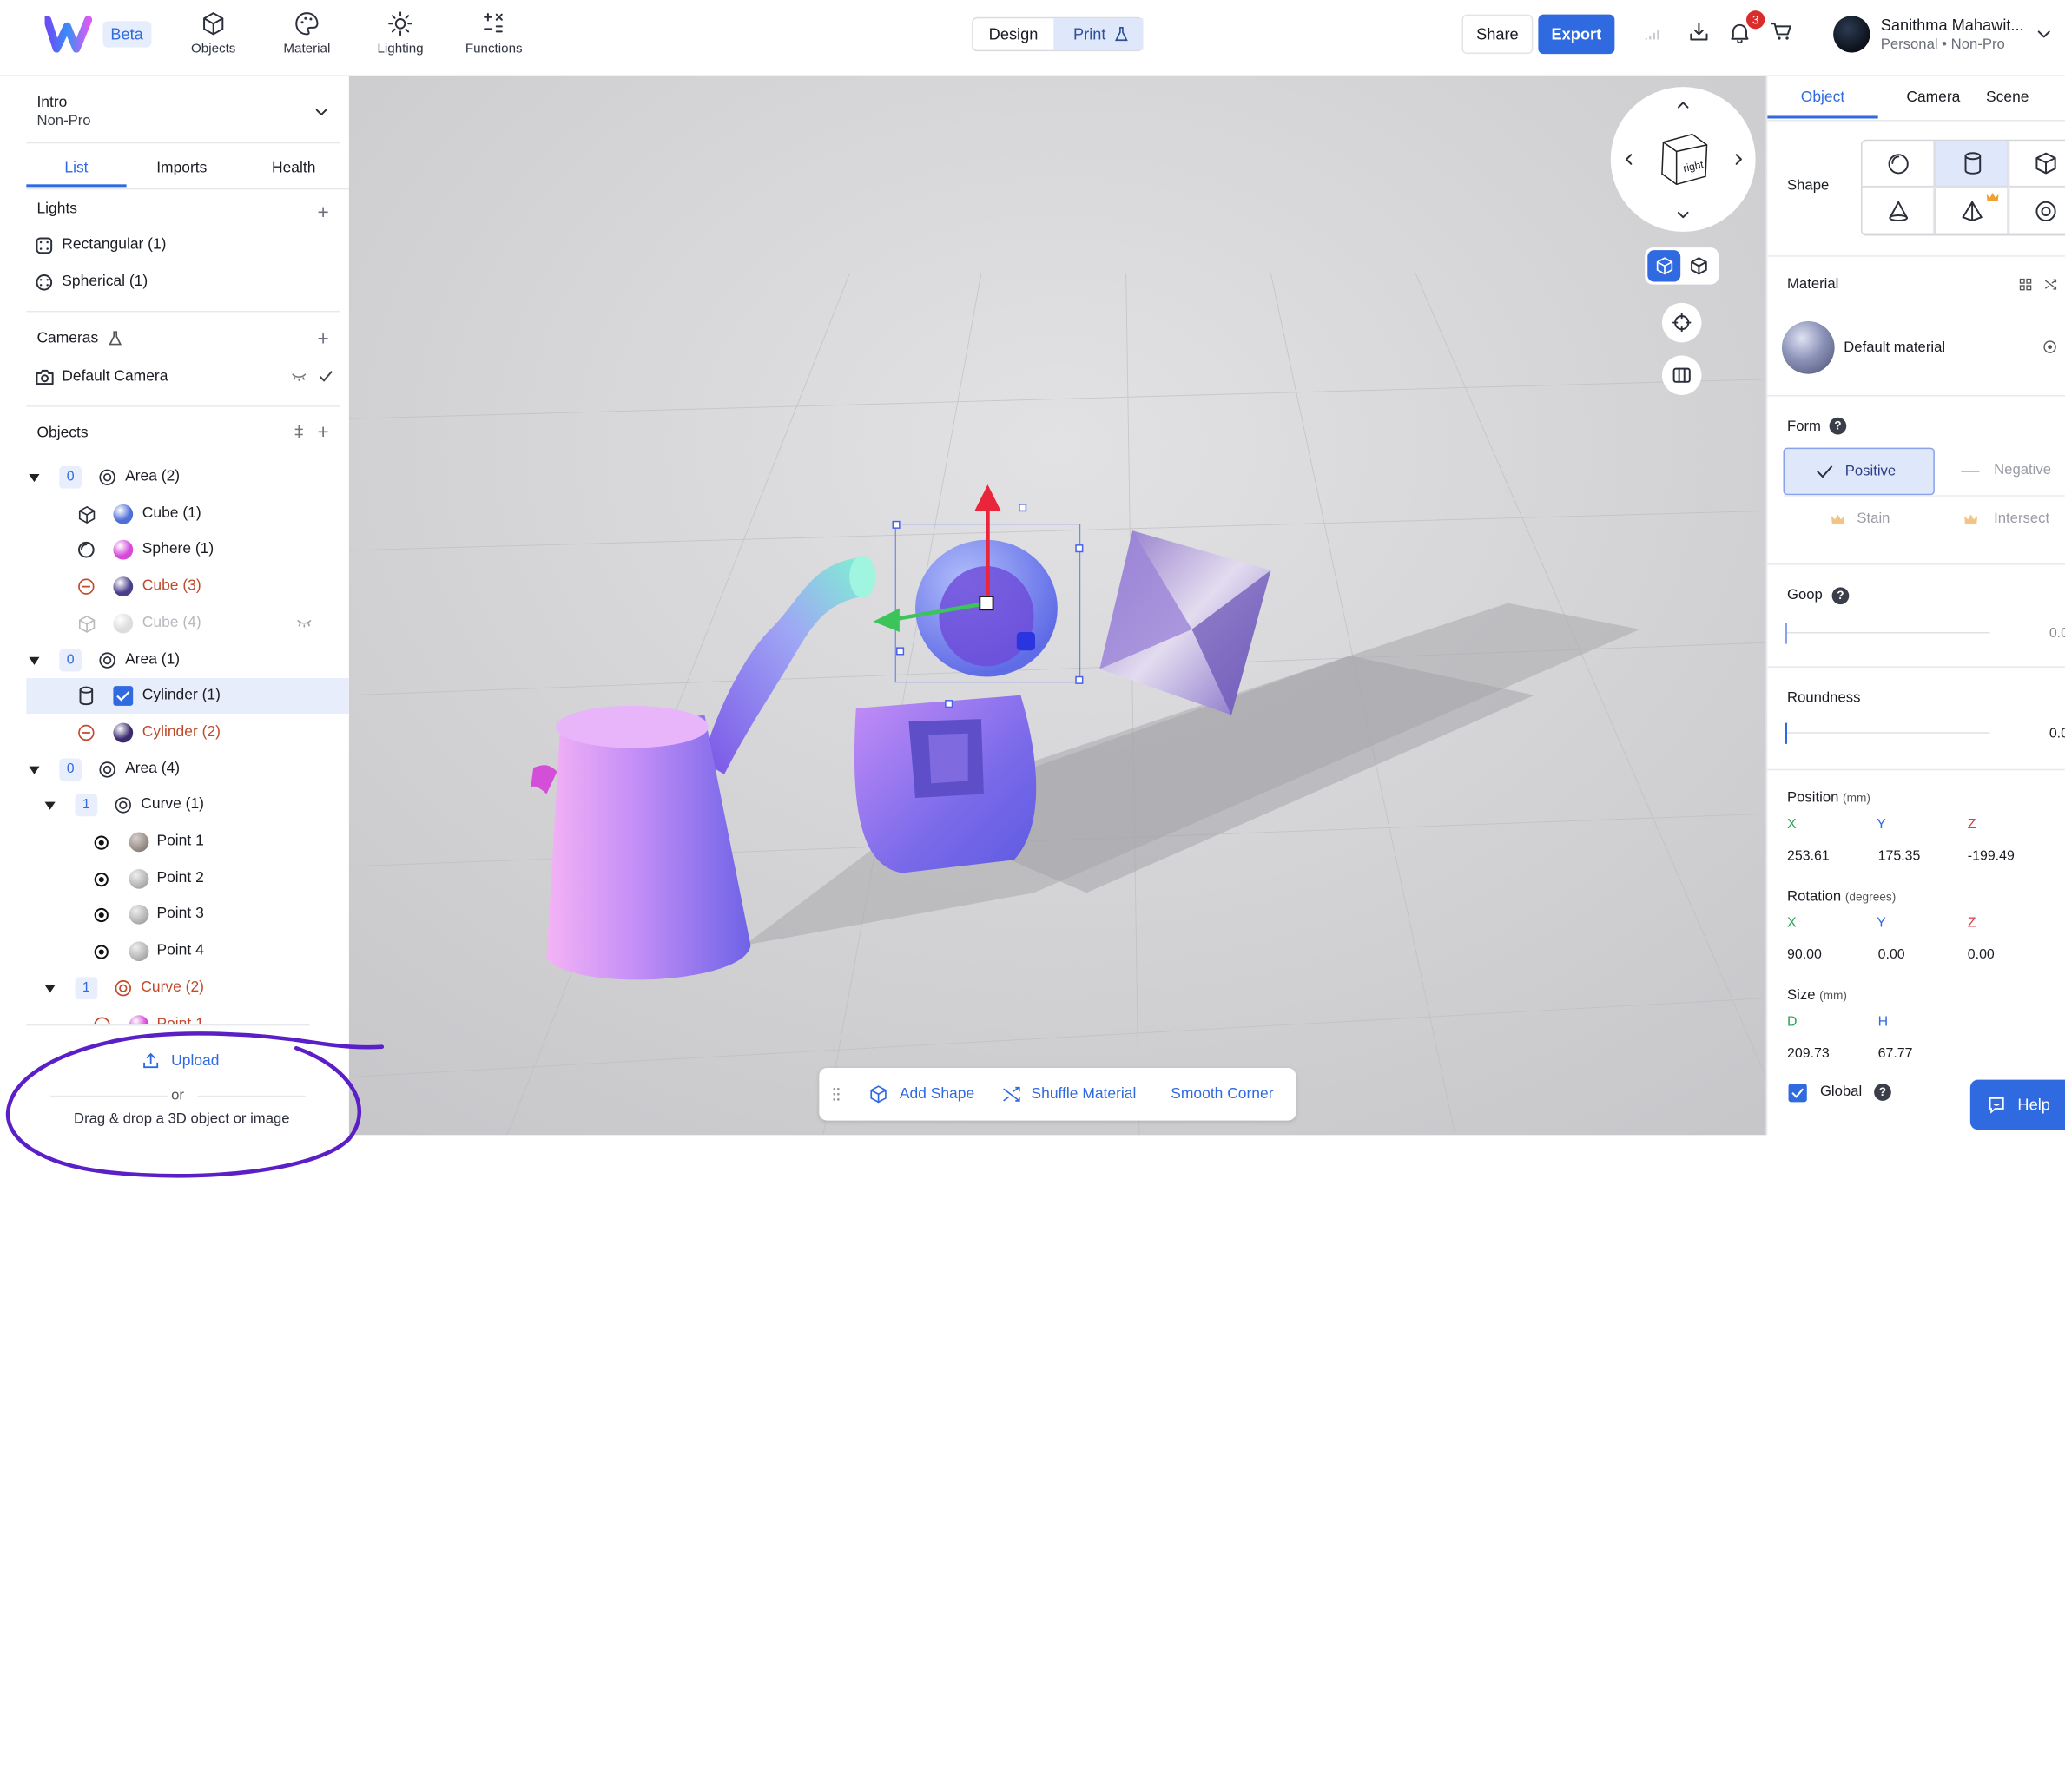 The image size is (2065, 1792). Describe the element at coordinates (187, 878) in the screenshot. I see `tree-point-row: Point 2` at that location.